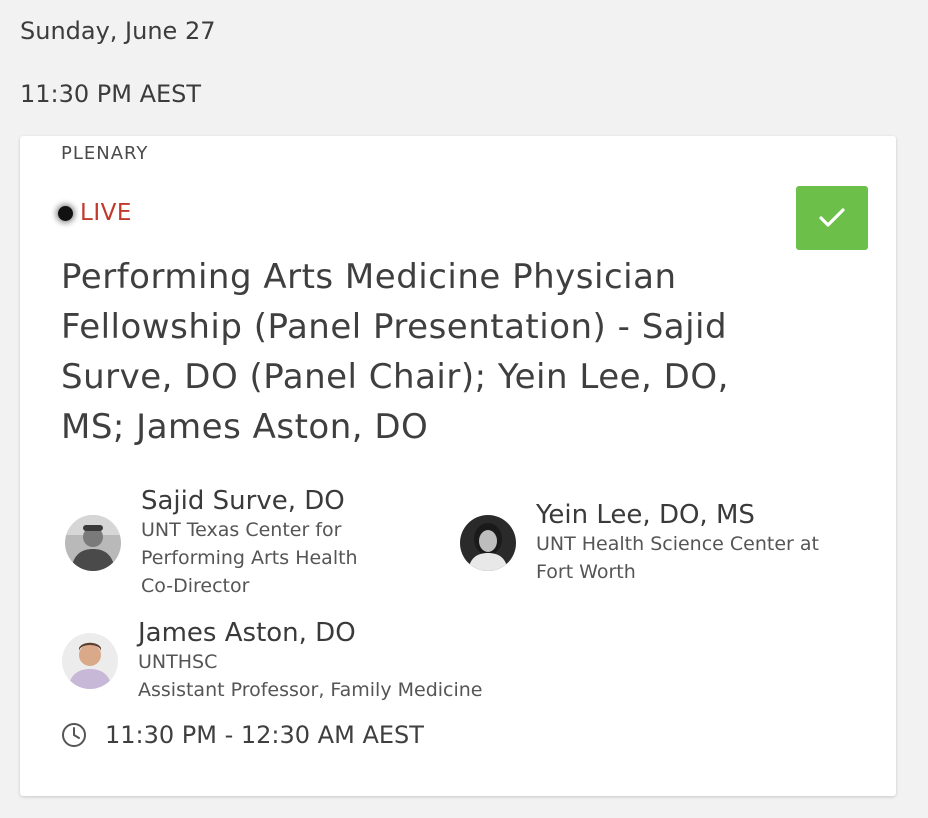  I want to click on session-time-row: 11:30 PM - 12:30 AM AEST, so click(242, 735).